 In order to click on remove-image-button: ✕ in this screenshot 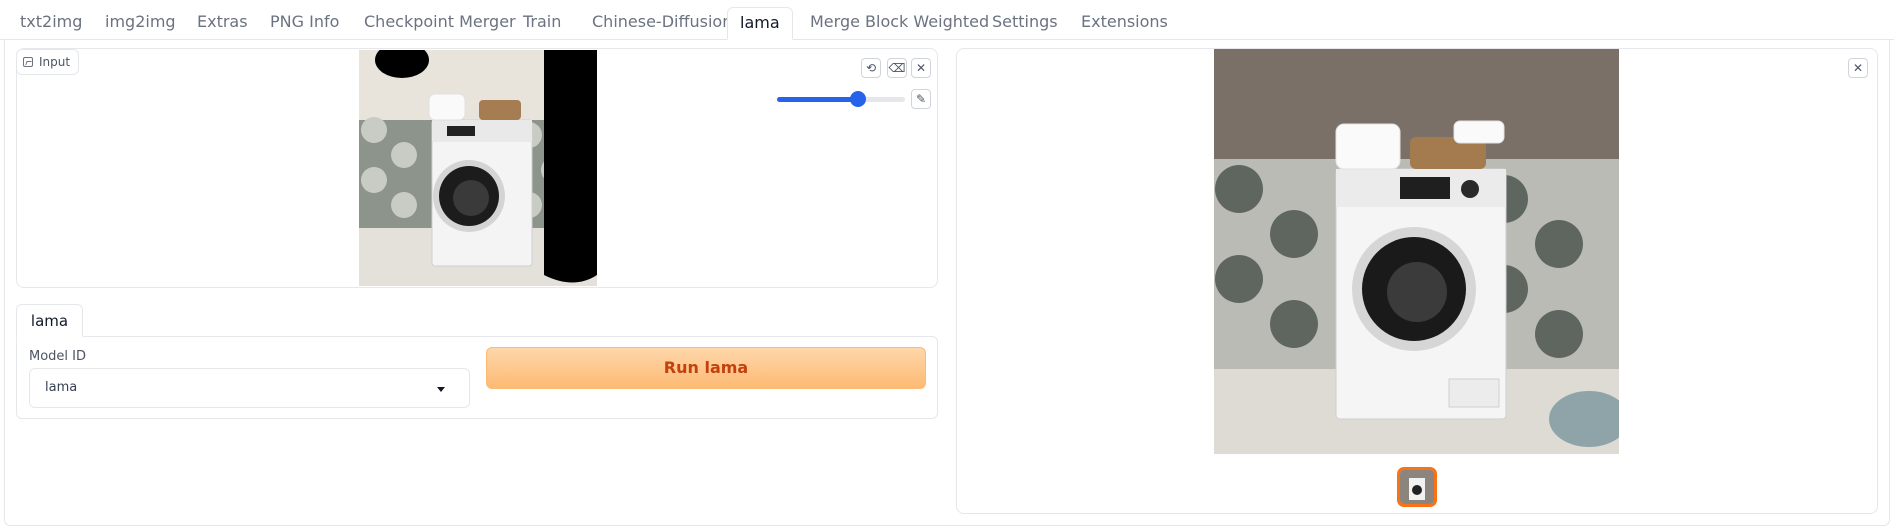, I will do `click(921, 68)`.